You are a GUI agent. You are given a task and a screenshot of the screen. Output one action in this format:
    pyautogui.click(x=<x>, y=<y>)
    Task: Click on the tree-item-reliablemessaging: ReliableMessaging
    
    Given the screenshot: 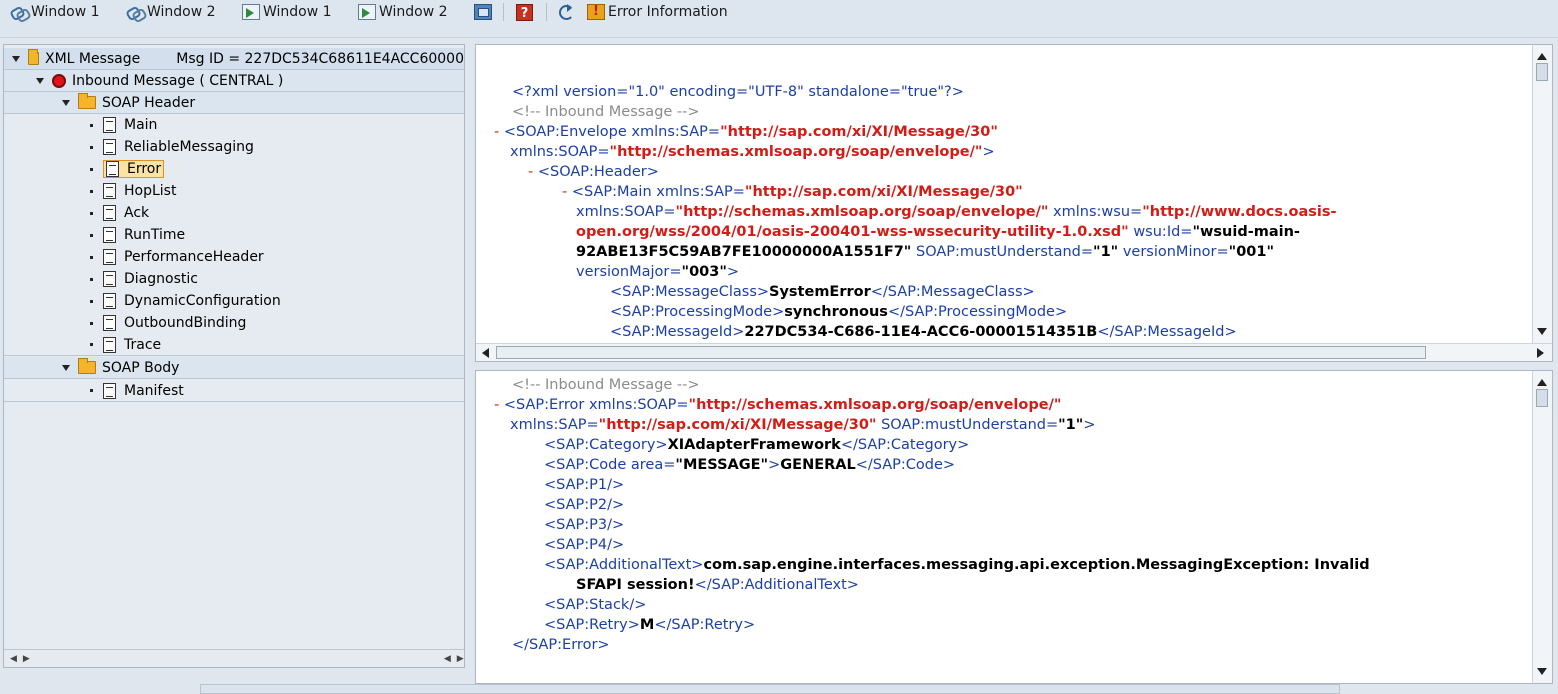 What is the action you would take?
    pyautogui.click(x=234, y=147)
    